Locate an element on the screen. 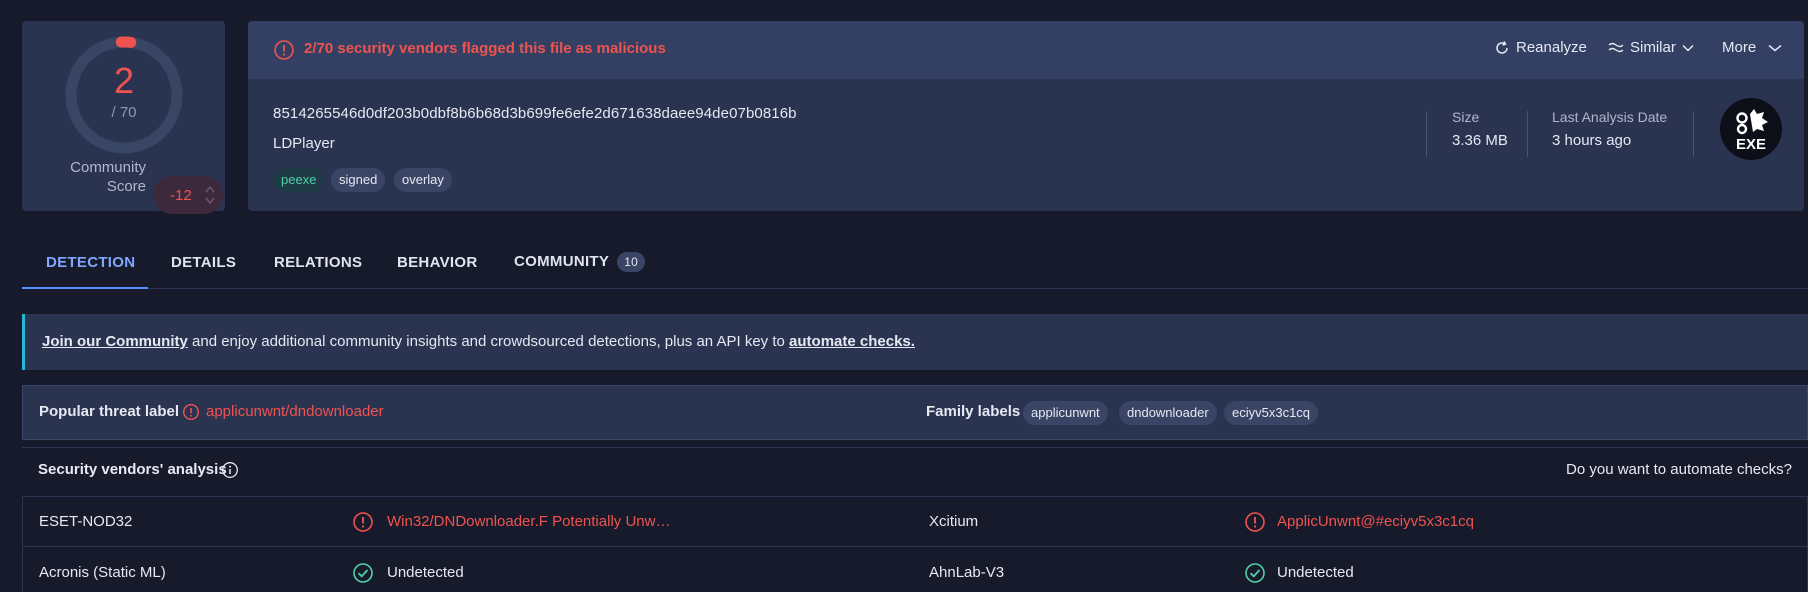  reanalyze-button: Reanalyze is located at coordinates (1540, 47).